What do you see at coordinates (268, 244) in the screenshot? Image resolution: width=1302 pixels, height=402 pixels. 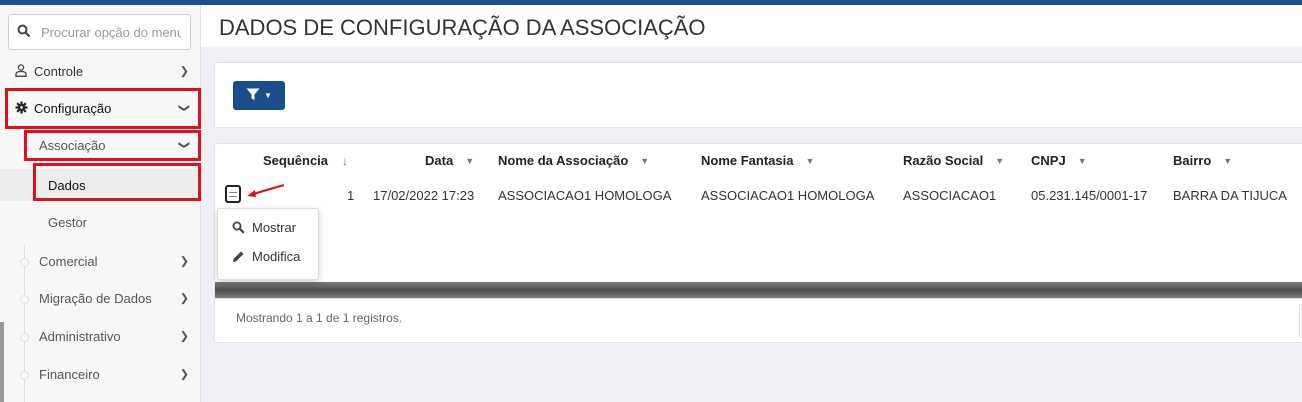 I see `row-actions-dropdown: Mostrar Modifica` at bounding box center [268, 244].